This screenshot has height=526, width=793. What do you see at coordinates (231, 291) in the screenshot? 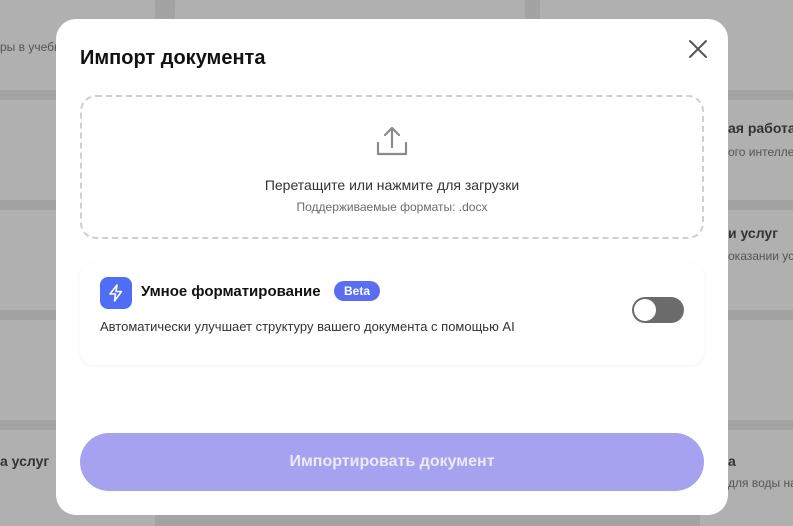
I see `smart-formatting-title: Умное форматирование` at bounding box center [231, 291].